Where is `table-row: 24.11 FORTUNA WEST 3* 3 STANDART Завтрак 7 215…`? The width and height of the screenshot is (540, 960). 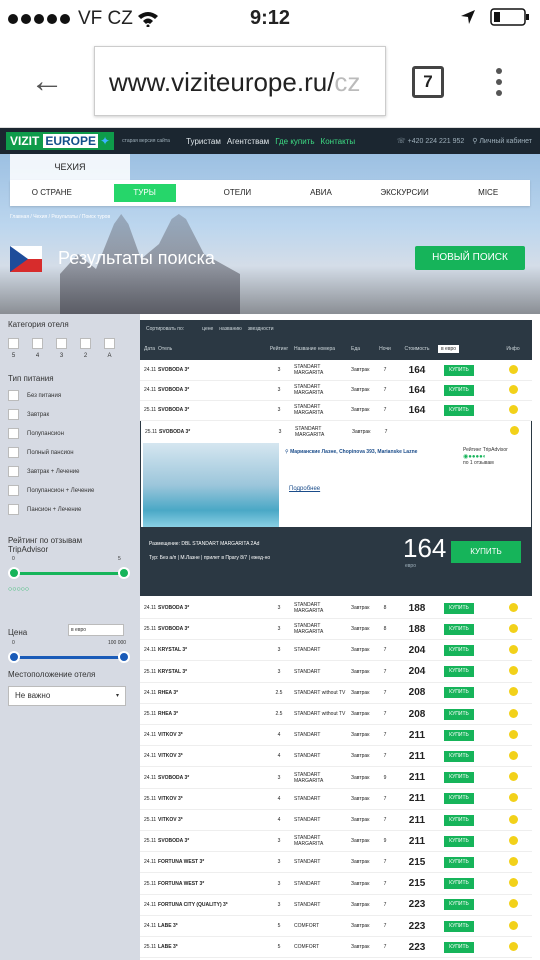
table-row: 24.11 FORTUNA WEST 3* 3 STANDART Завтрак 7 215… is located at coordinates (336, 863).